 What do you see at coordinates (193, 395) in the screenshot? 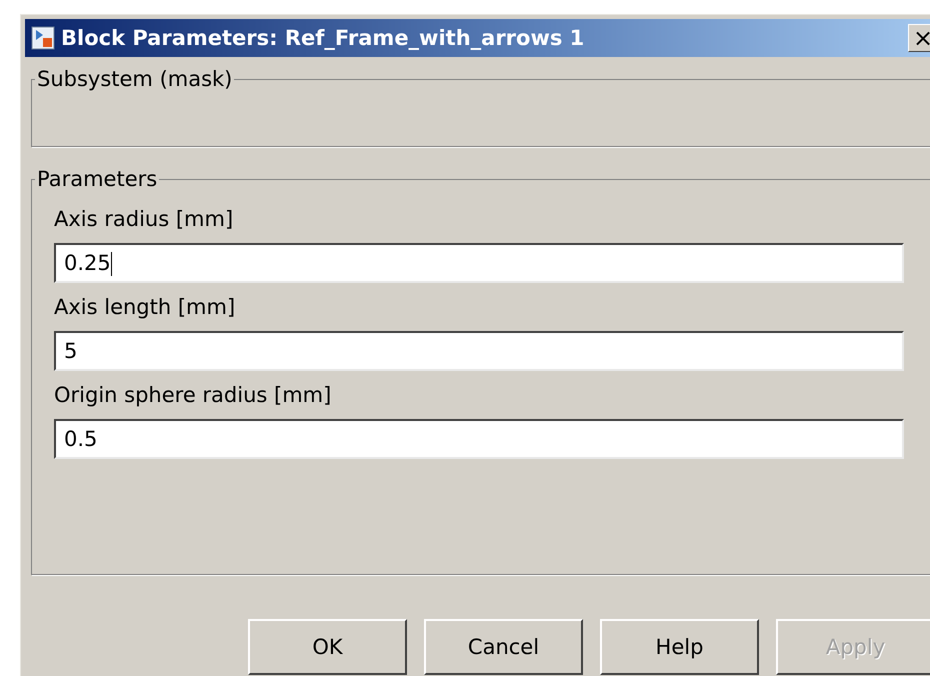
I see `field-label: Origin sphere radius [mm]` at bounding box center [193, 395].